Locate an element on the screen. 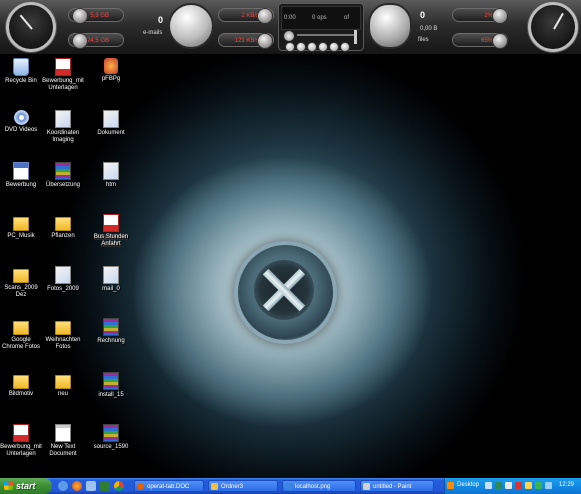 Image resolution: width=581 pixels, height=494 pixels. prev-button is located at coordinates (290, 47).